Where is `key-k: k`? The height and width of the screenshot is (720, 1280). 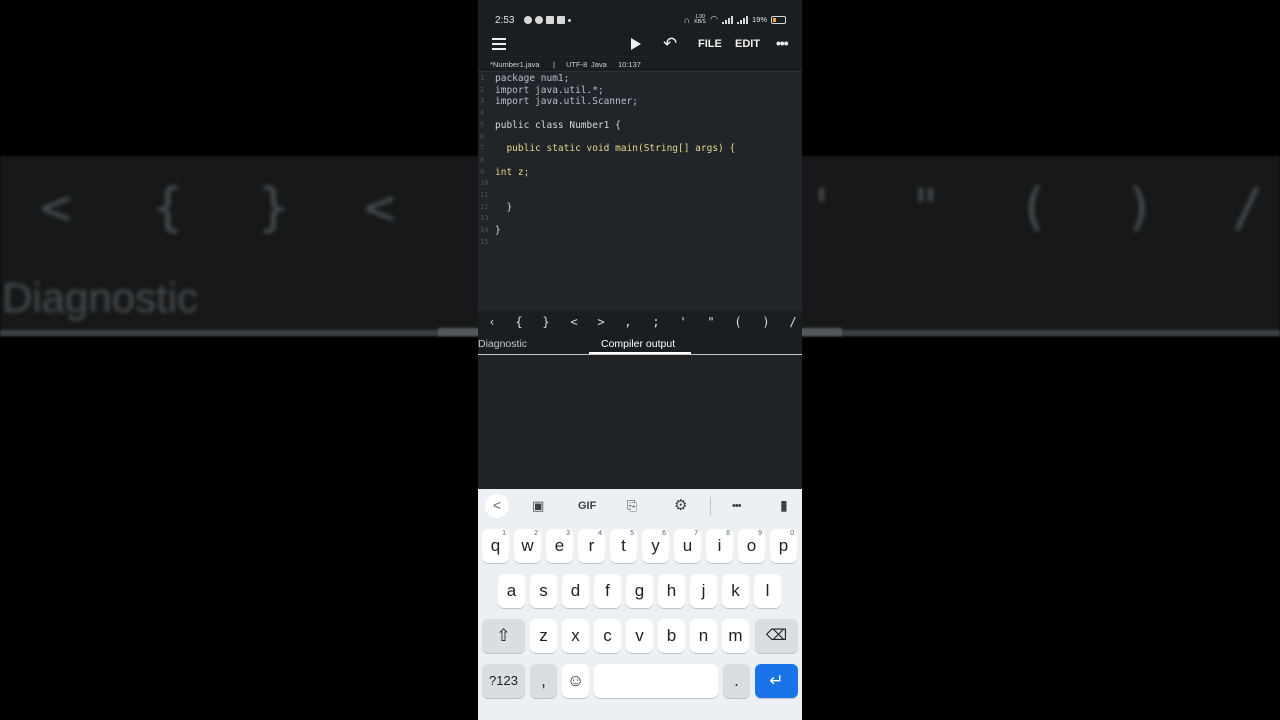
key-k: k is located at coordinates (735, 591).